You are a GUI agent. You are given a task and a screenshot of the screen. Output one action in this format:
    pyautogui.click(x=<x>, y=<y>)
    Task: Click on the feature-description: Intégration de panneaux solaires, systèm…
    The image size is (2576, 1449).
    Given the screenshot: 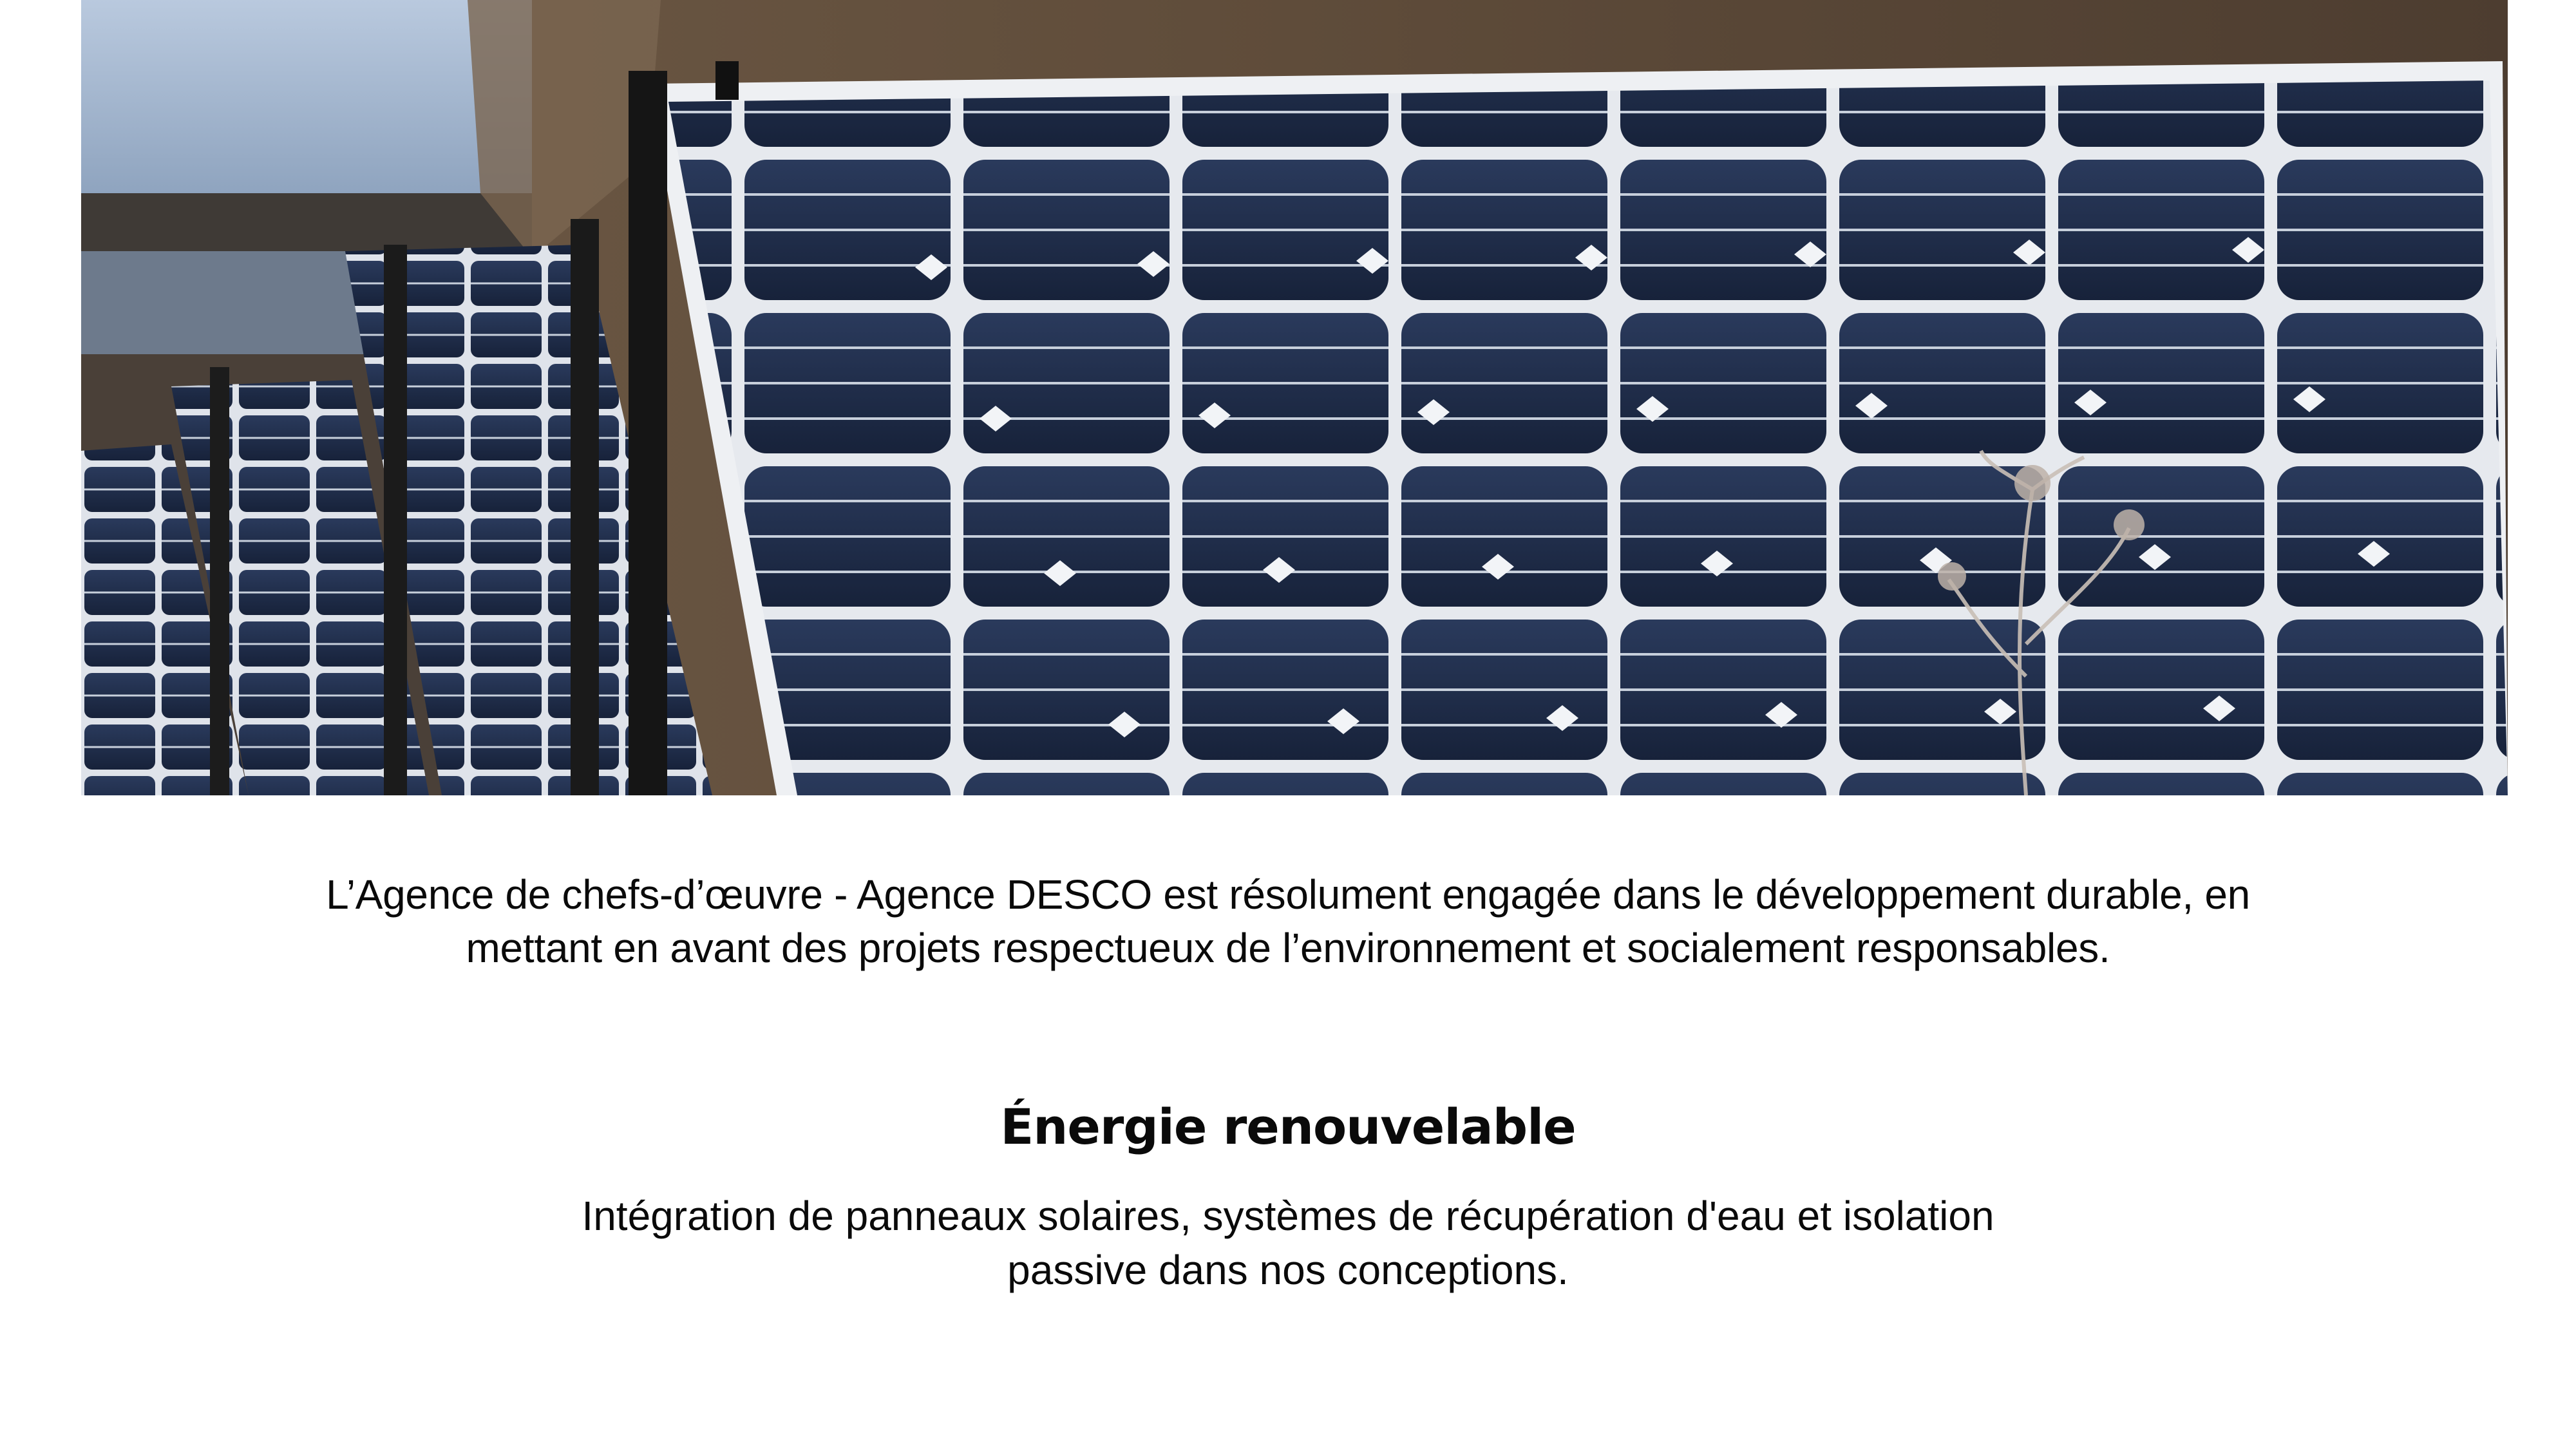 What is the action you would take?
    pyautogui.click(x=1288, y=1243)
    